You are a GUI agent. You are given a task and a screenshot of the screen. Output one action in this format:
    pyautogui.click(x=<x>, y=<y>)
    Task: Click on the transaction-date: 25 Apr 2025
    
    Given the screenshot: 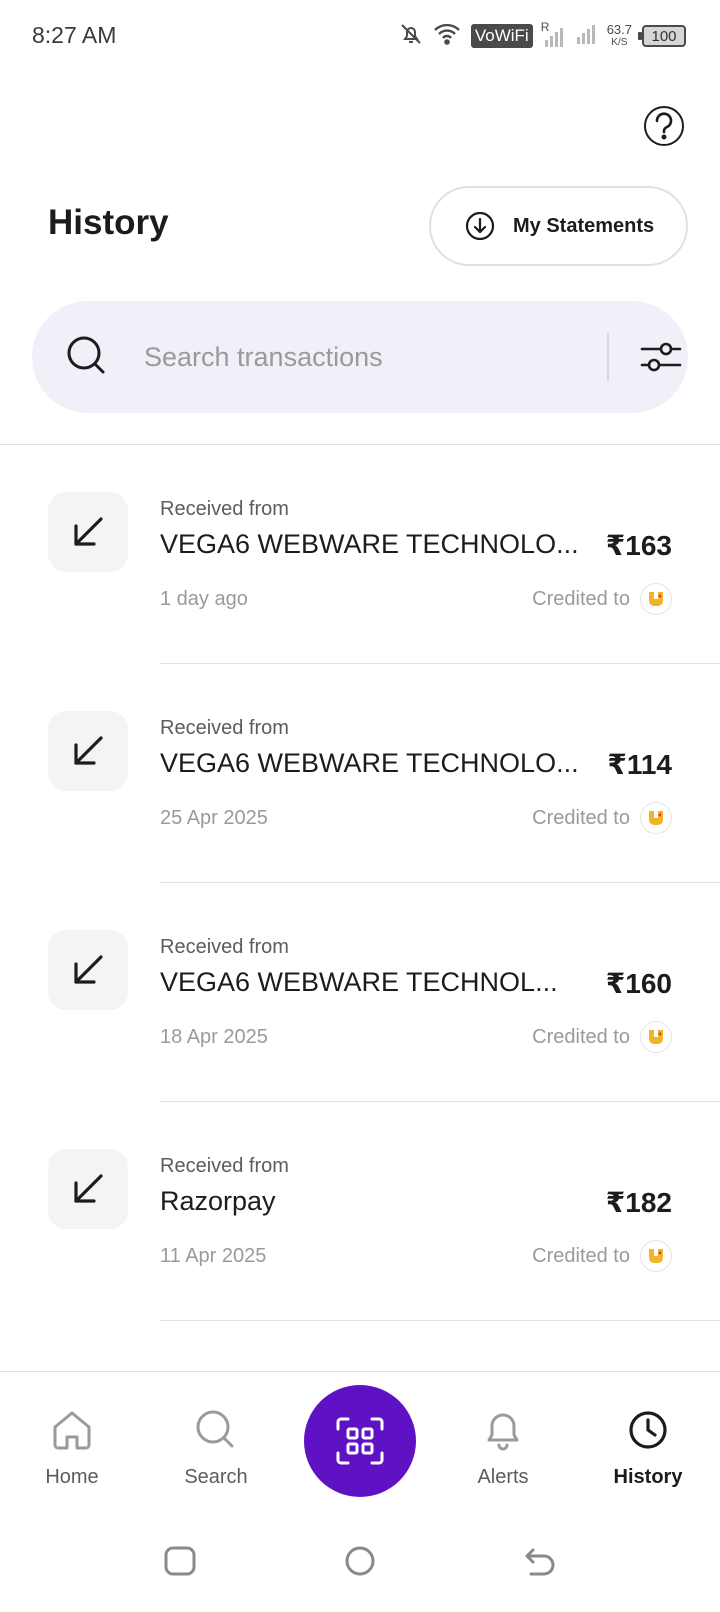 What is the action you would take?
    pyautogui.click(x=214, y=818)
    